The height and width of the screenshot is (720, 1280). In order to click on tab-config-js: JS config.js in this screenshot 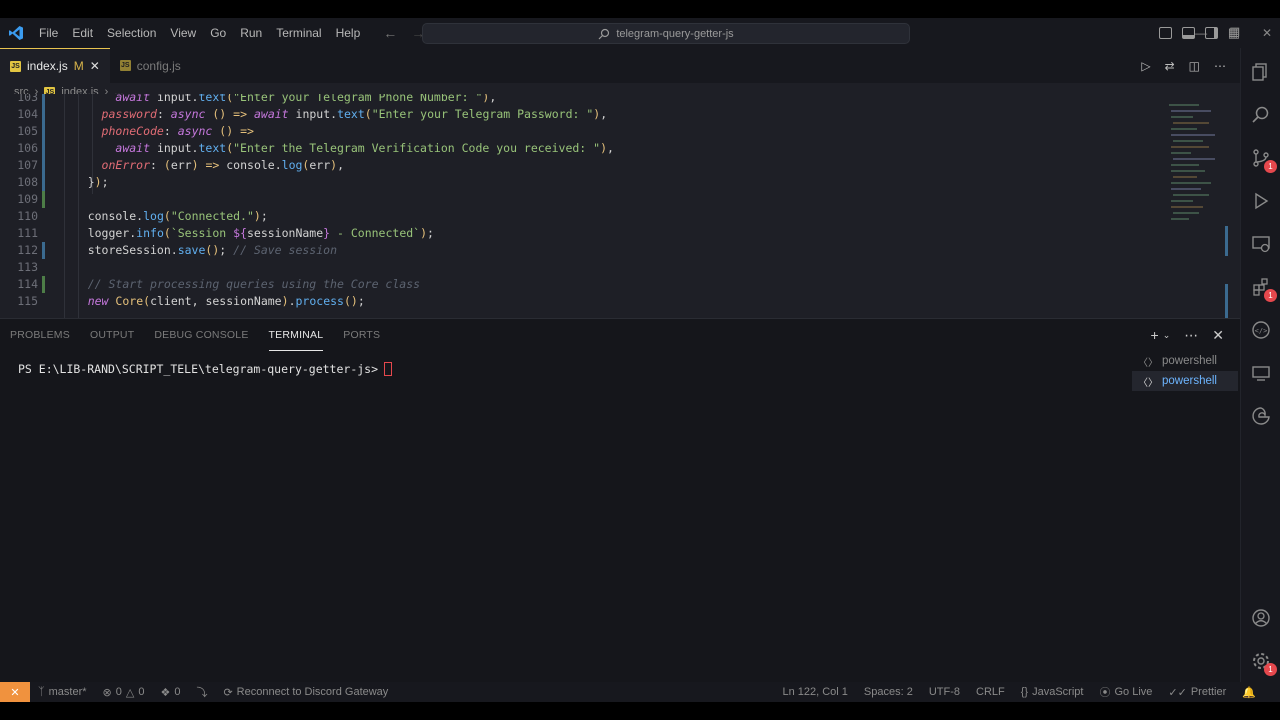, I will do `click(150, 65)`.